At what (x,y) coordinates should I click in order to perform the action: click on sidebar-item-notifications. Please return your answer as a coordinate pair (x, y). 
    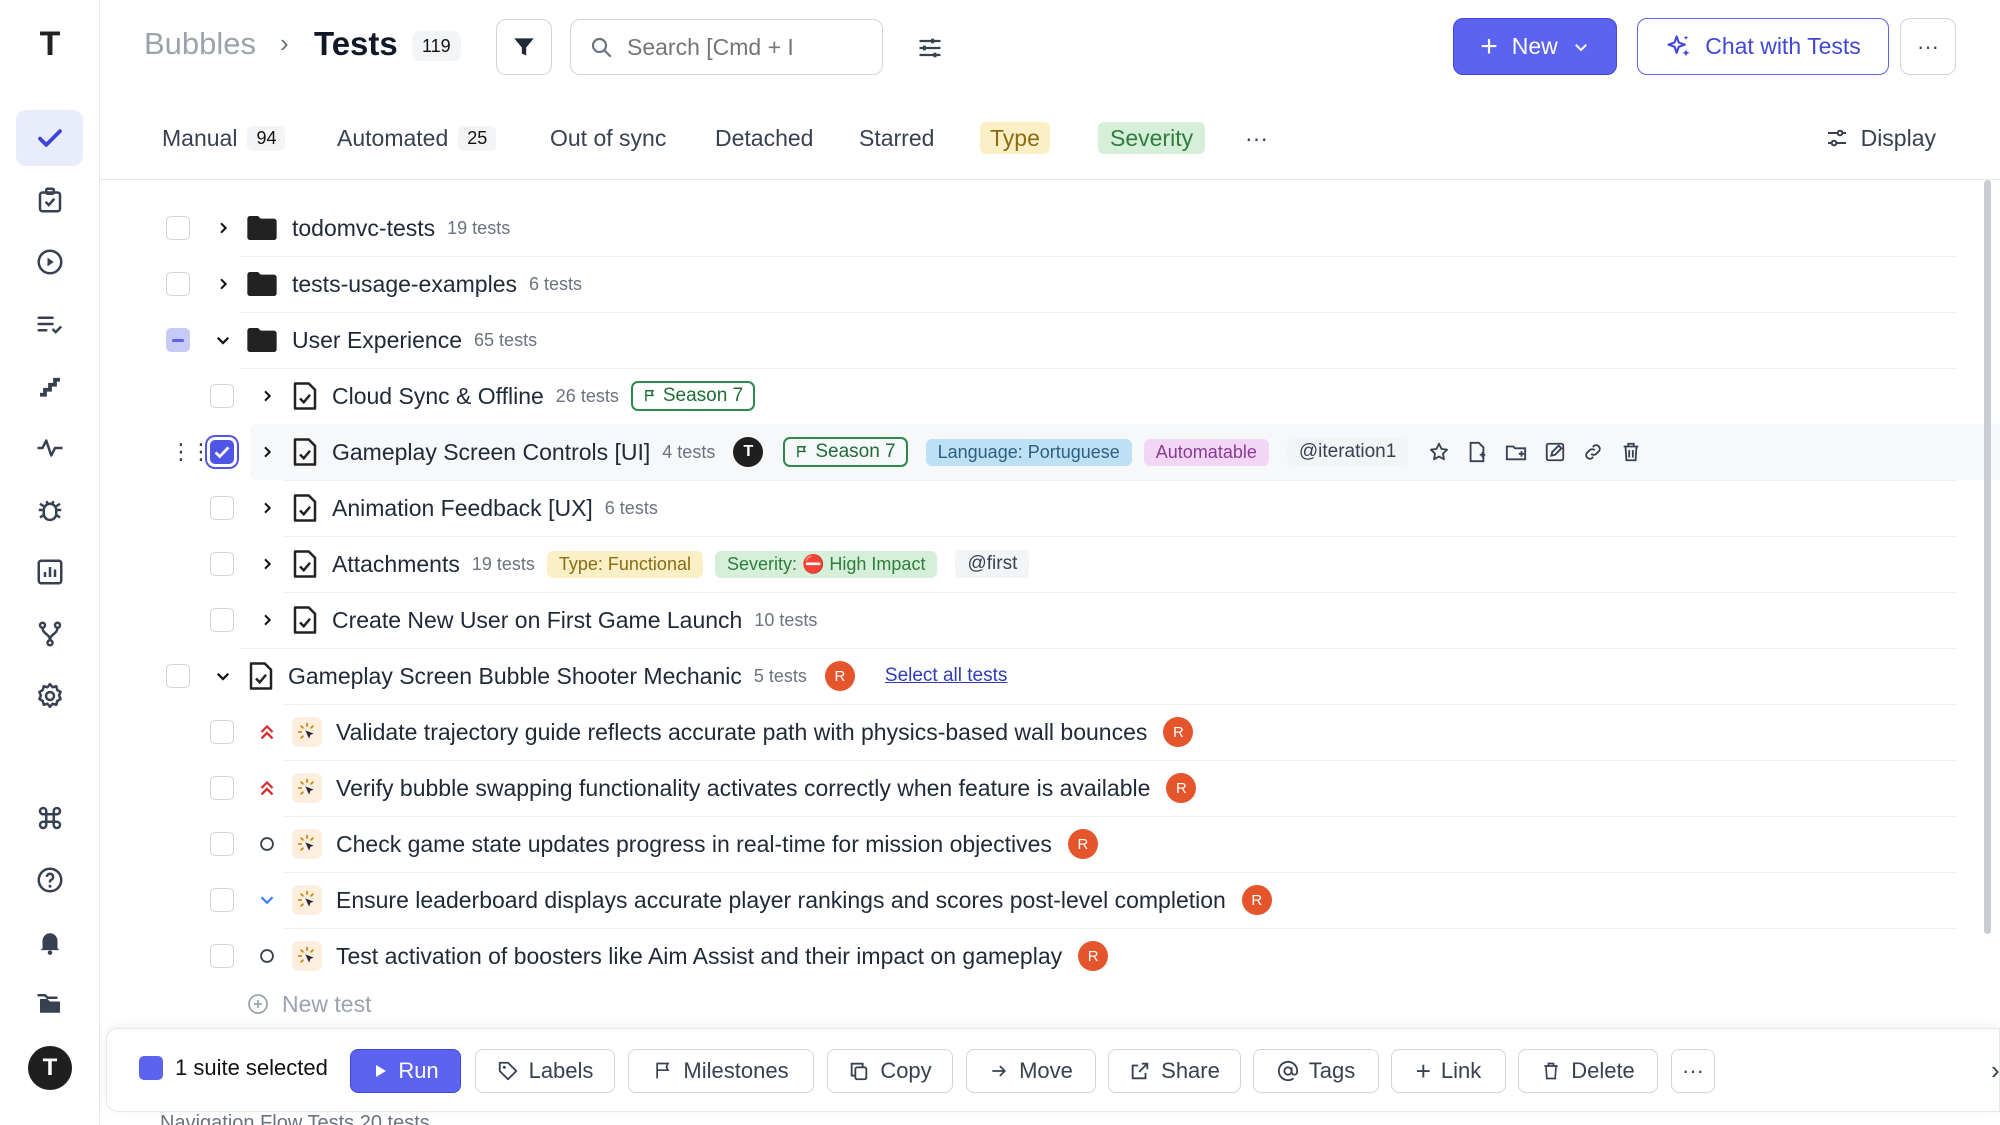
    Looking at the image, I should click on (49, 942).